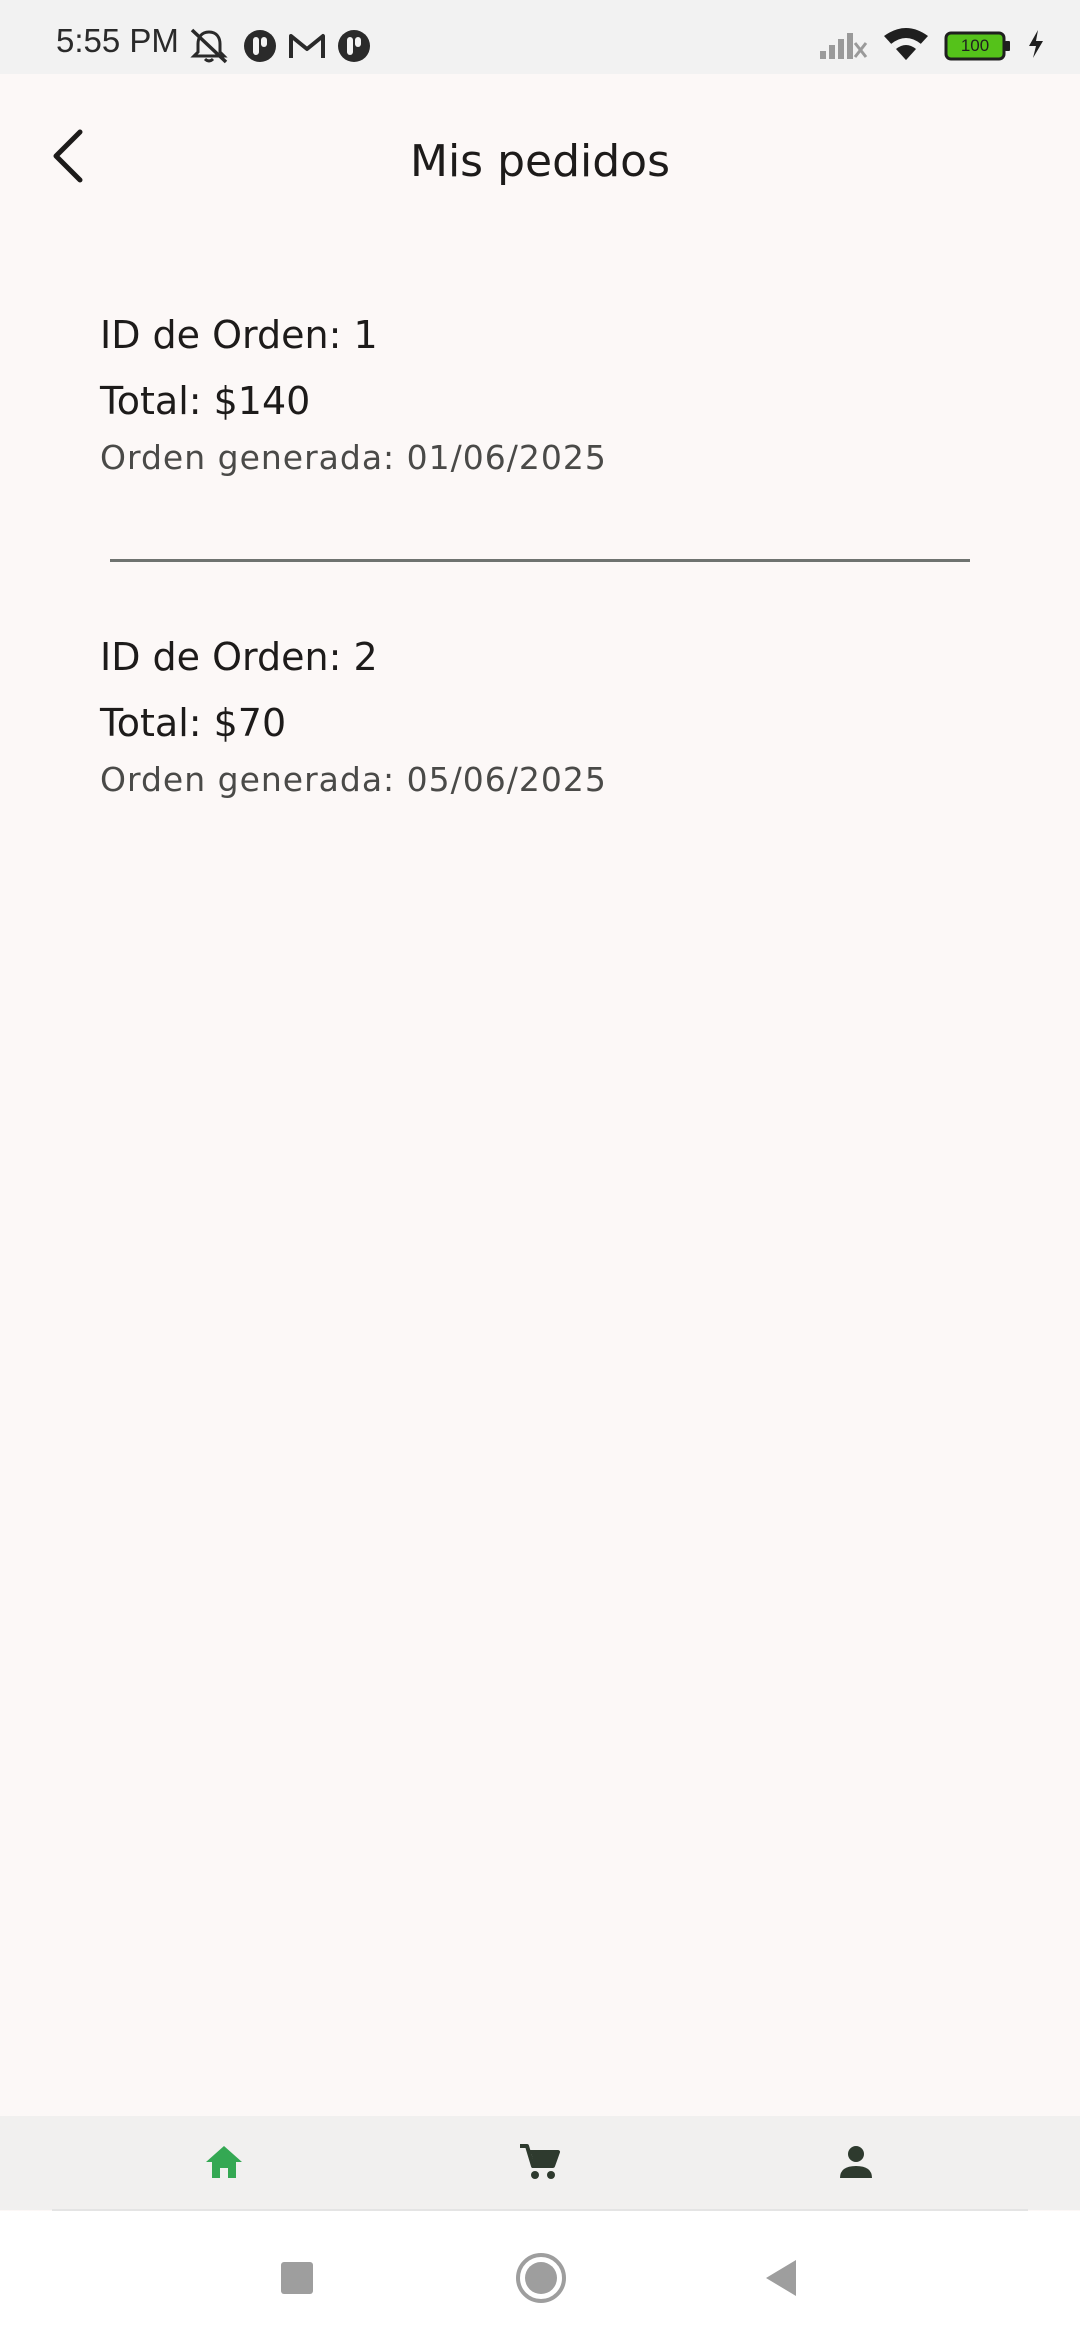  Describe the element at coordinates (117, 40) in the screenshot. I see `status-time: 5:55 PM` at that location.